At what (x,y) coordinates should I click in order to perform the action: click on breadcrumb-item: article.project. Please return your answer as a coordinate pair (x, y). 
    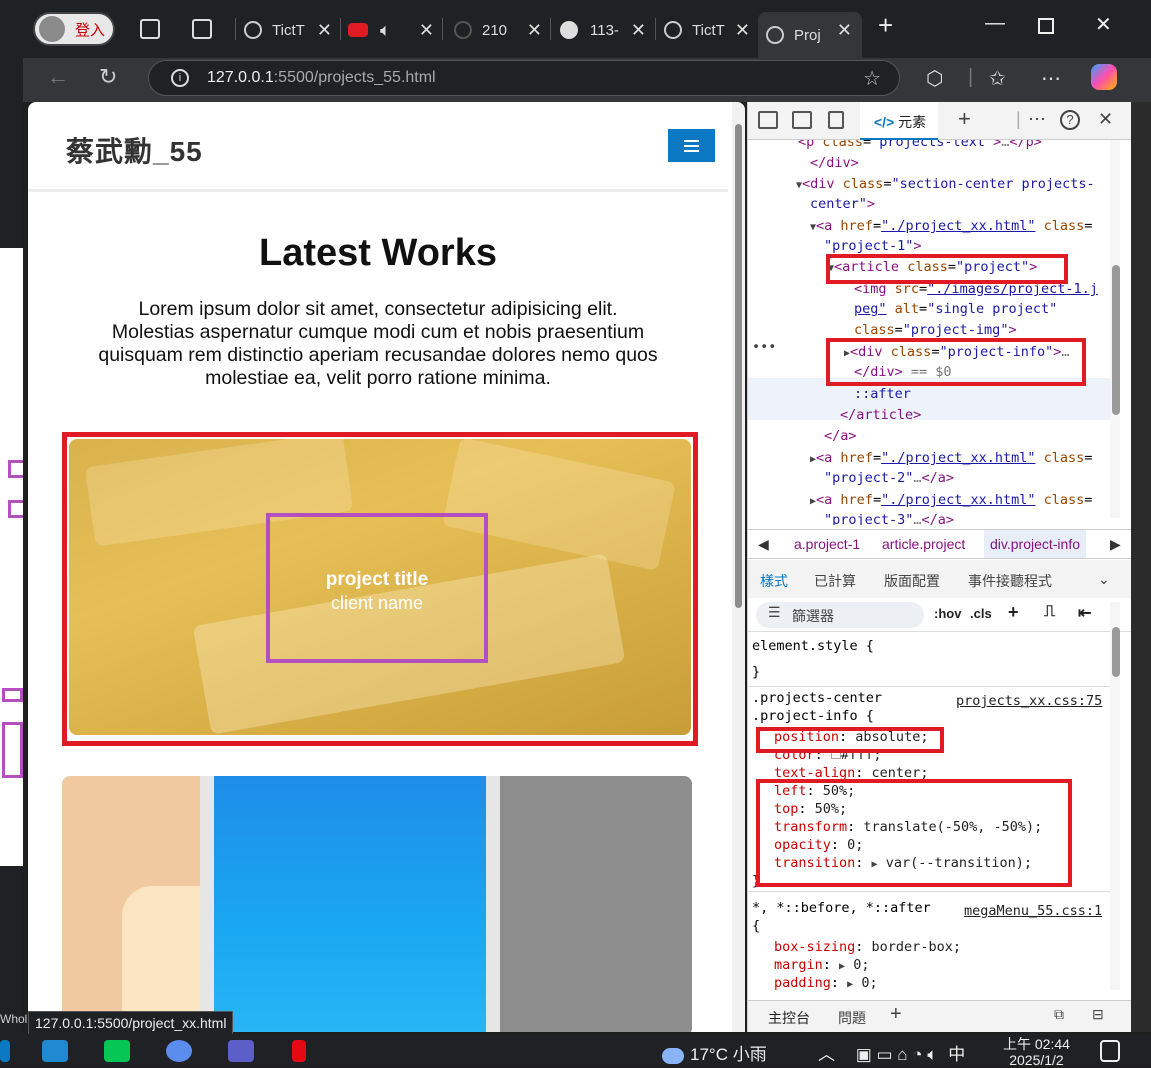
    Looking at the image, I should click on (923, 544).